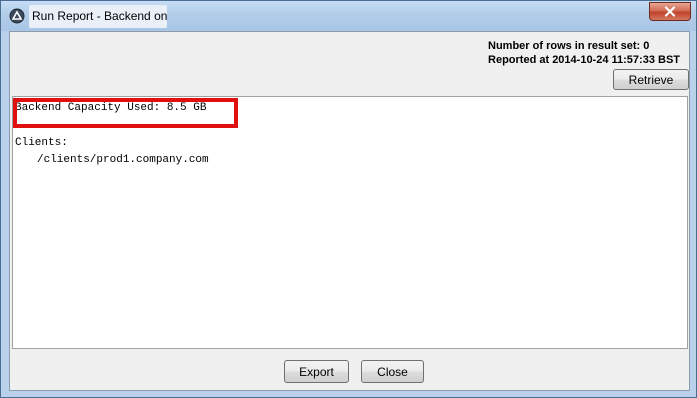 This screenshot has height=398, width=697. Describe the element at coordinates (392, 371) in the screenshot. I see `close-button: Close` at that location.